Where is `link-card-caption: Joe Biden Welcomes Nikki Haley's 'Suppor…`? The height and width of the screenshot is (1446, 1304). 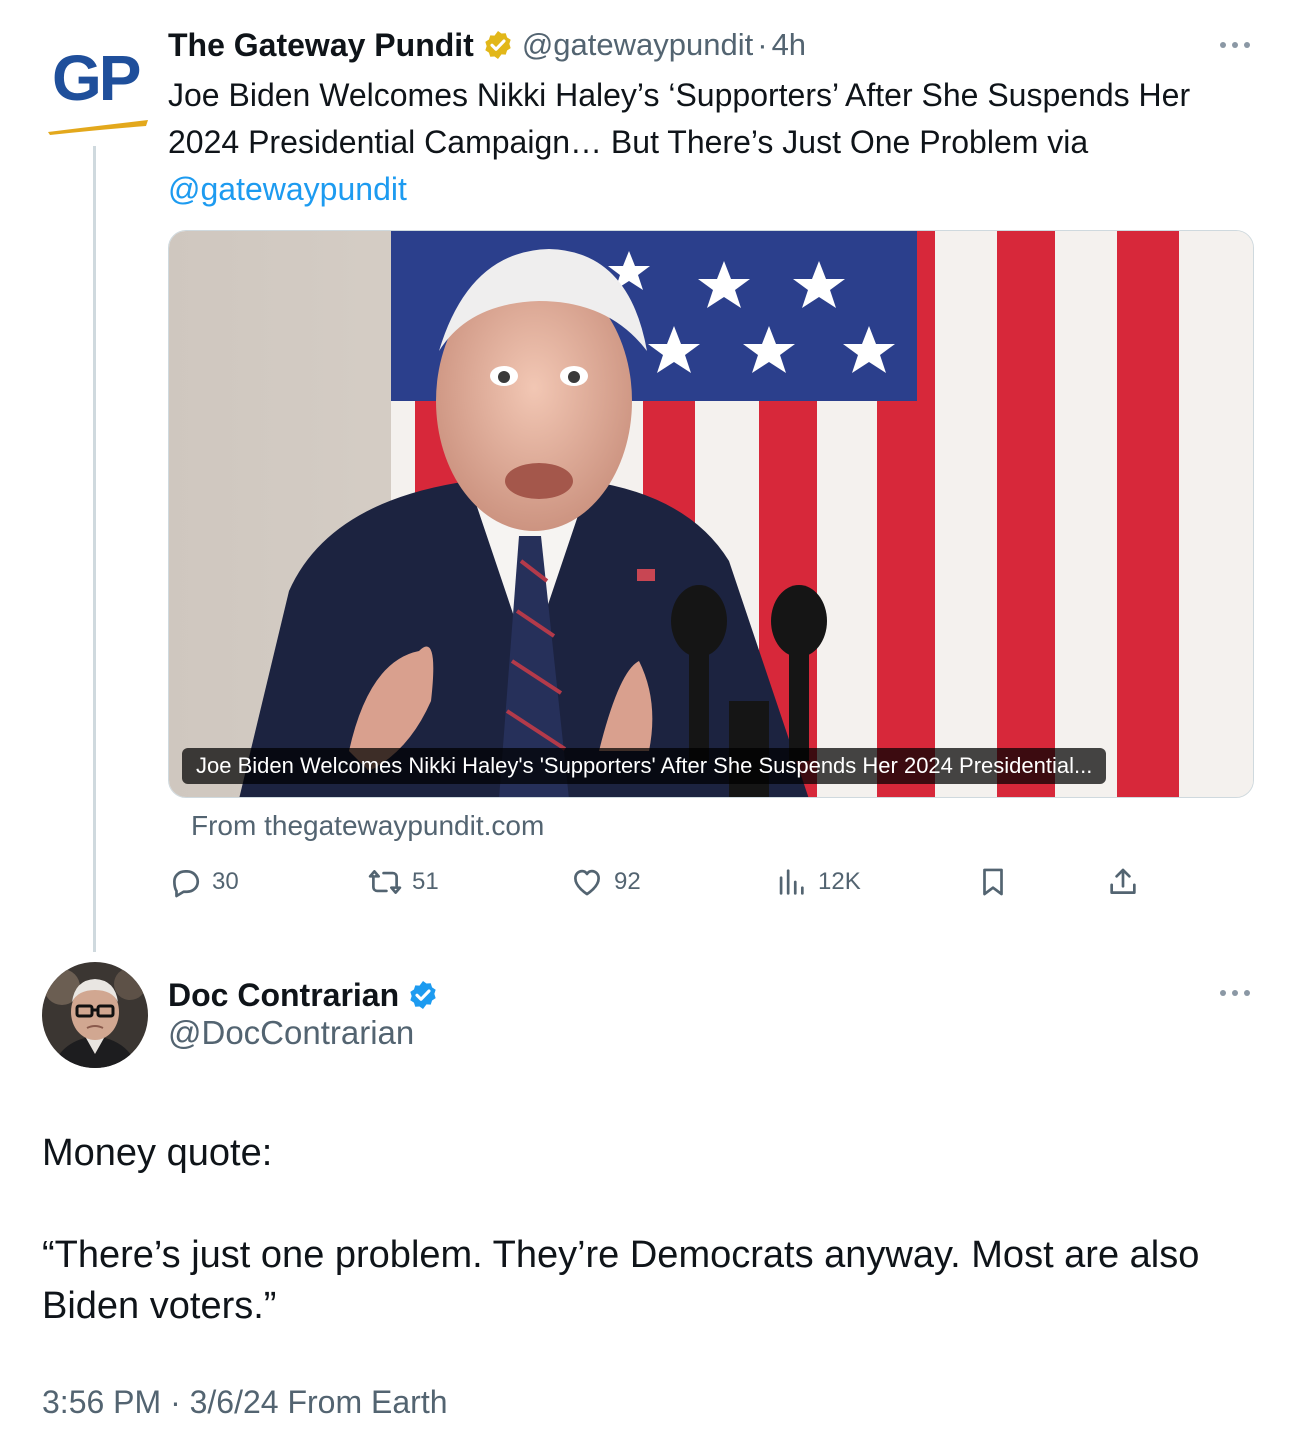
link-card-caption: Joe Biden Welcomes Nikki Haley's 'Suppor… is located at coordinates (644, 766).